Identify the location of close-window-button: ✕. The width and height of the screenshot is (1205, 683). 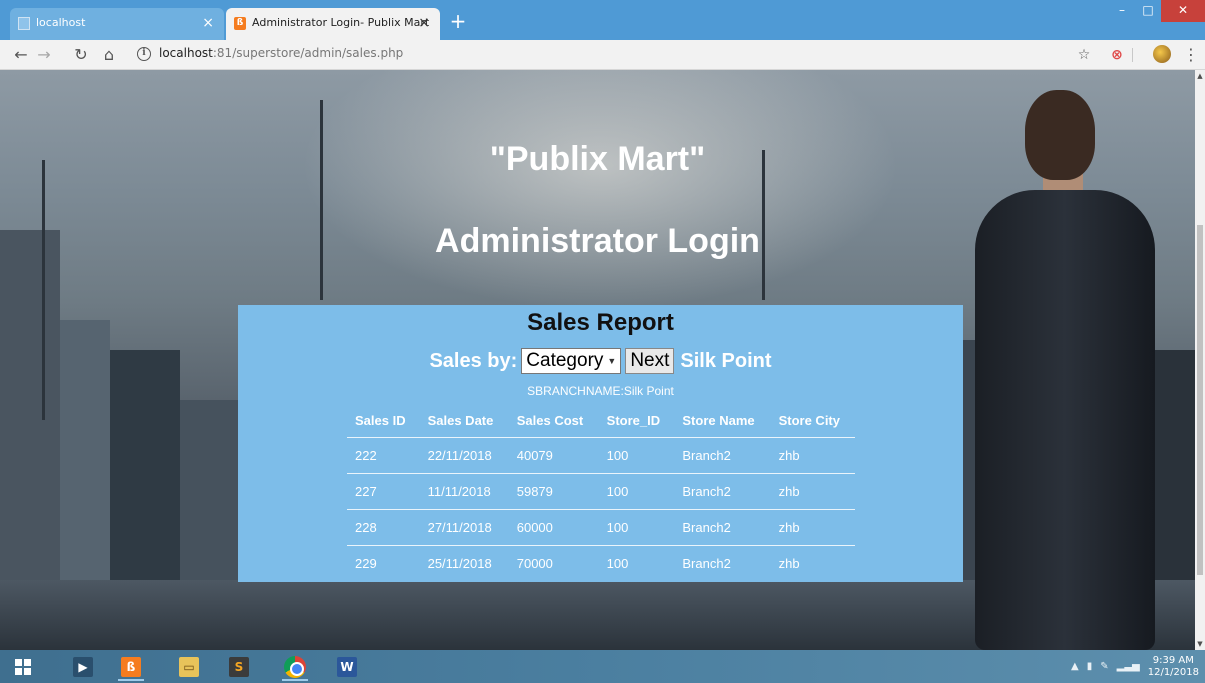
(1183, 11).